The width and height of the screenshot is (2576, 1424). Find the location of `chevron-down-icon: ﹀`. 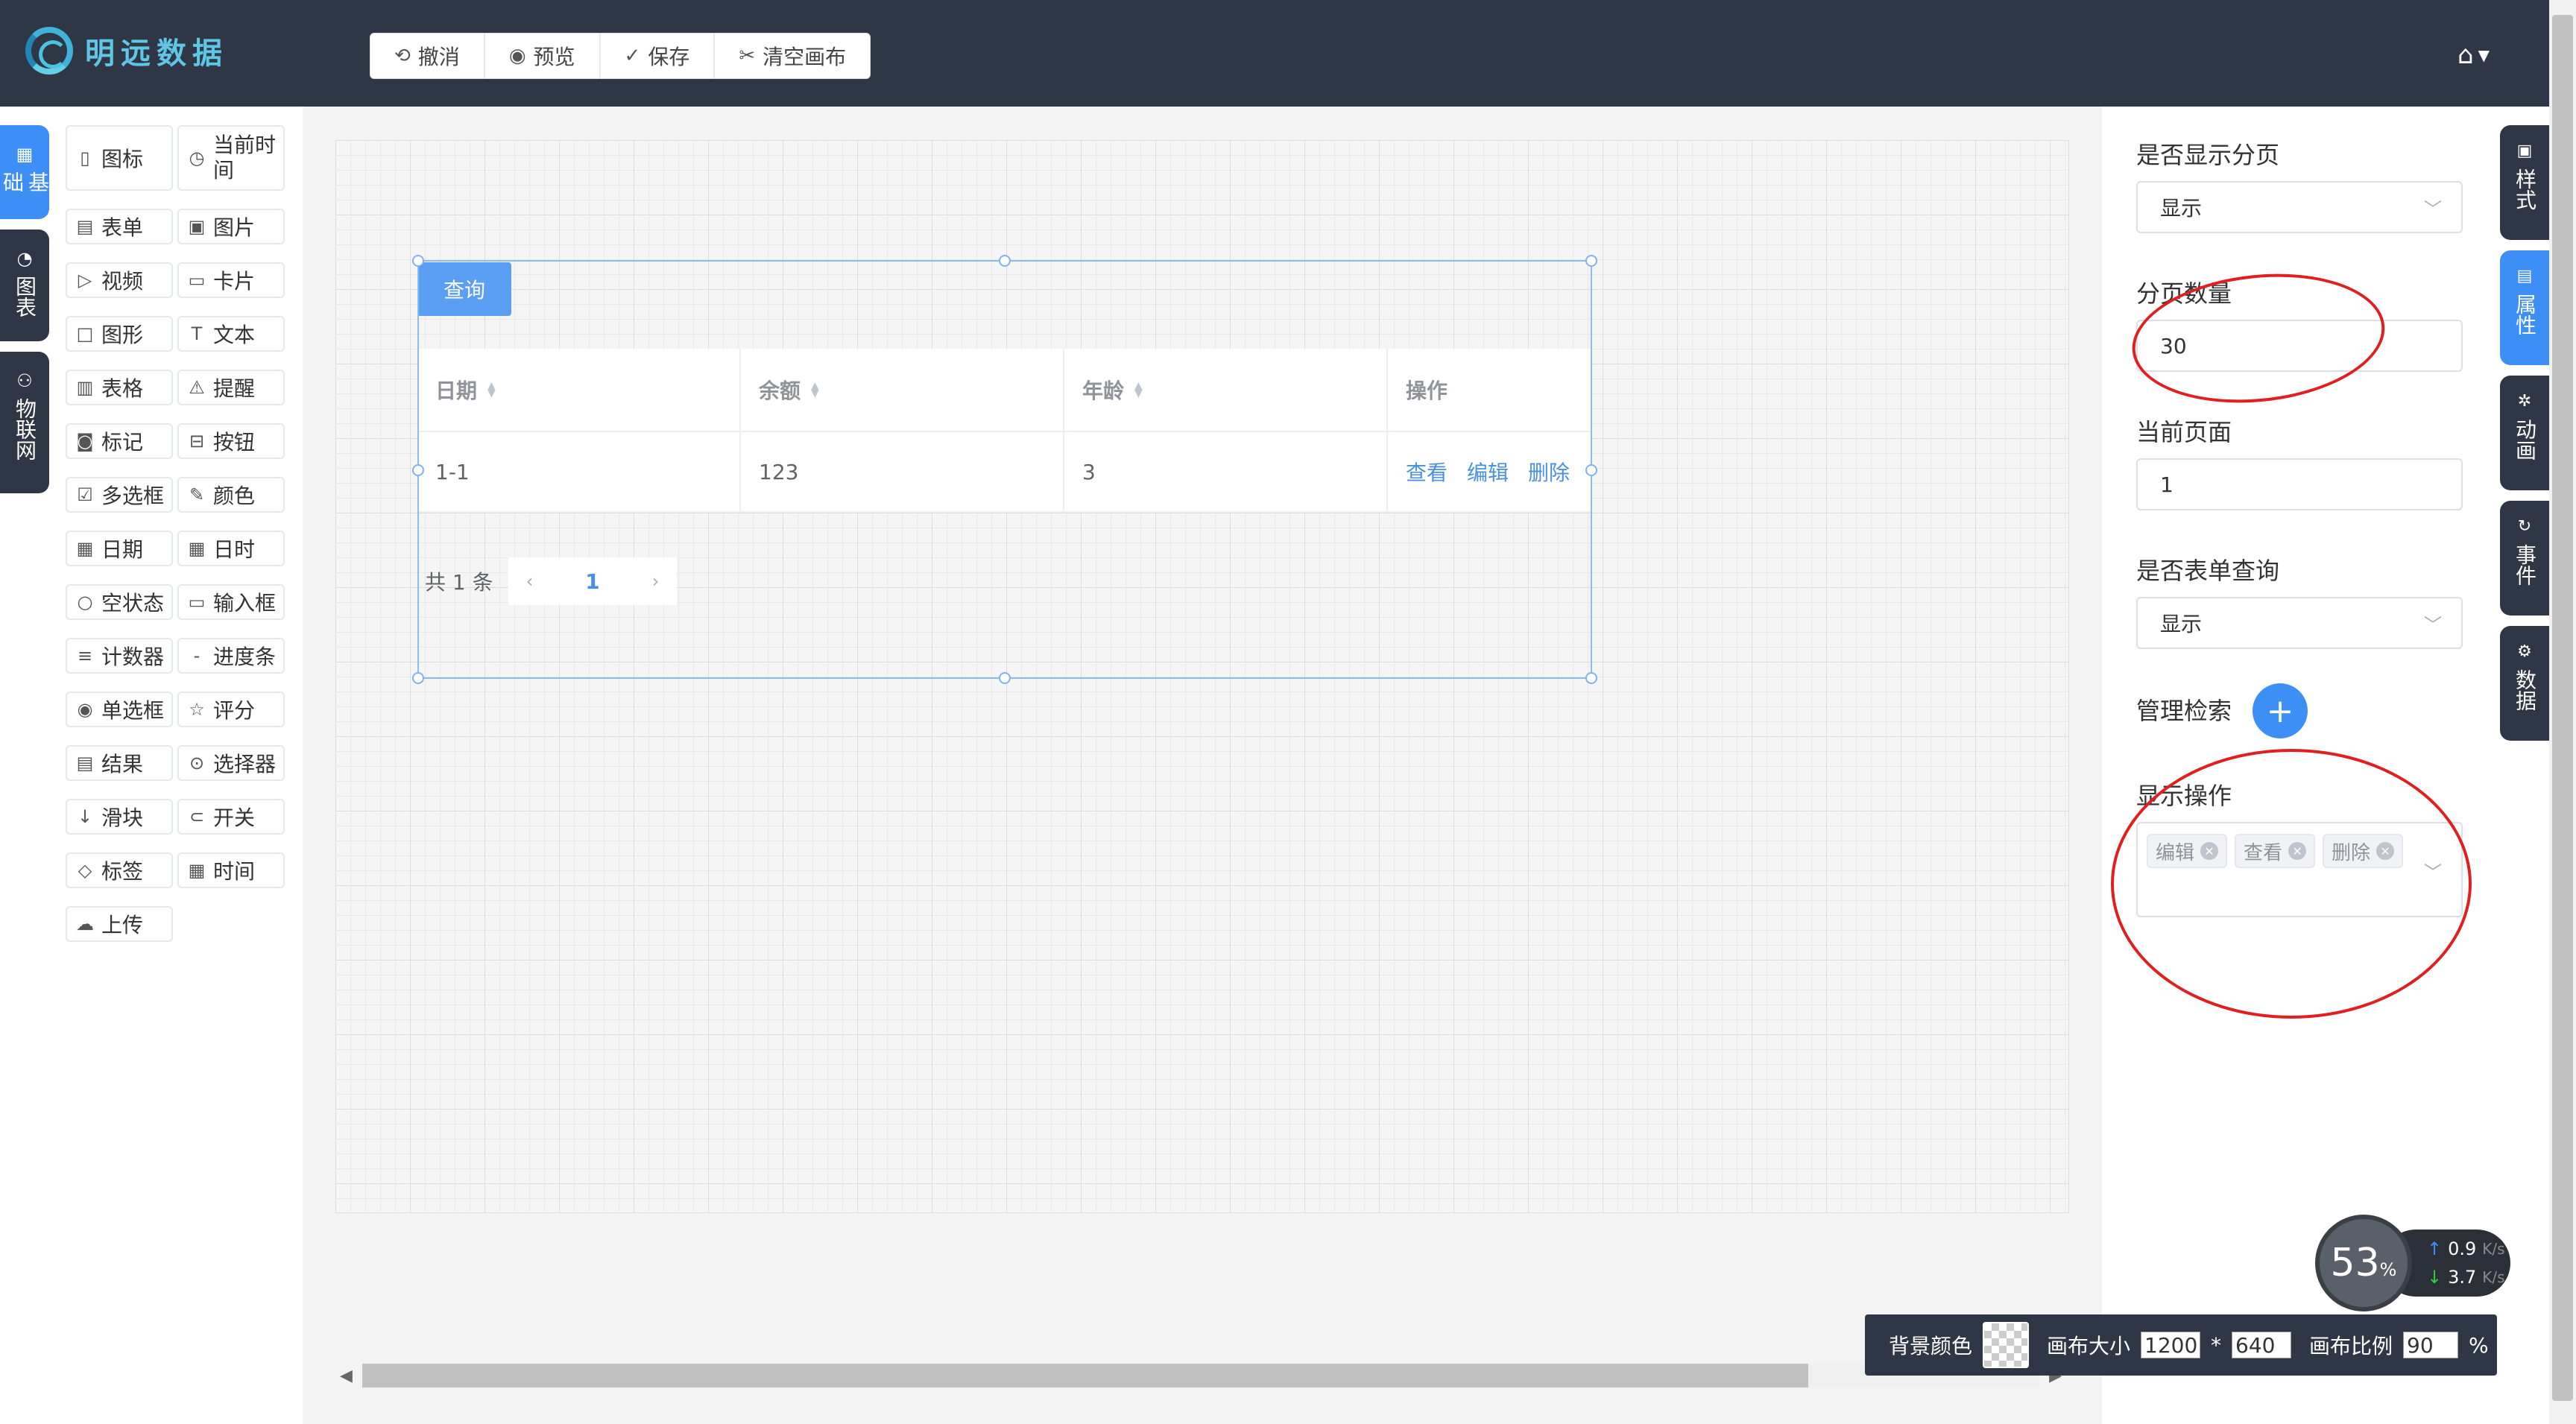

chevron-down-icon: ﹀ is located at coordinates (2433, 209).